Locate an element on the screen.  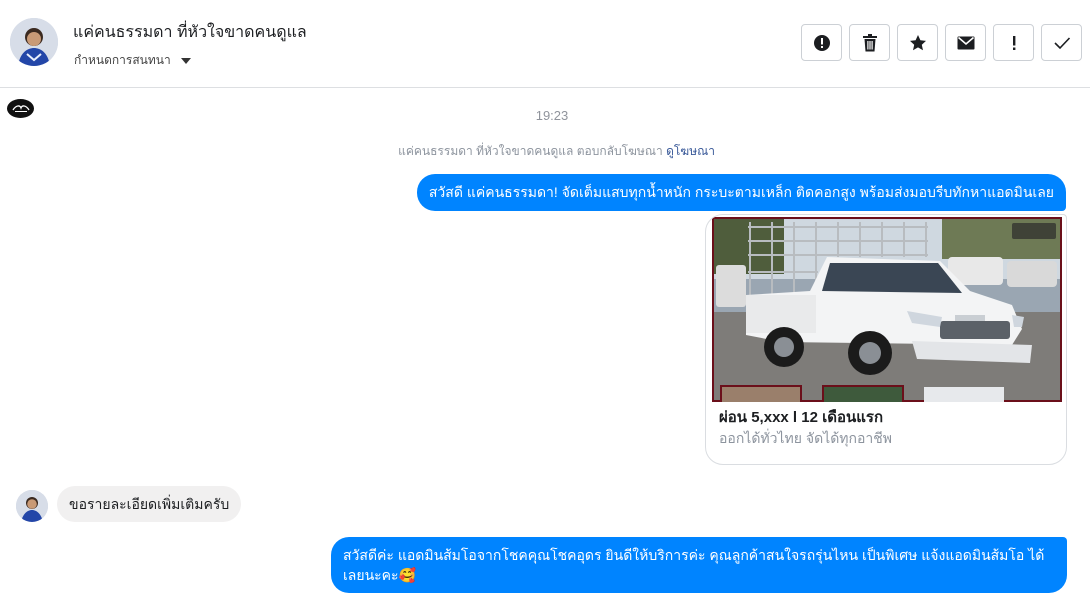
caret-down-icon is located at coordinates (185, 60).